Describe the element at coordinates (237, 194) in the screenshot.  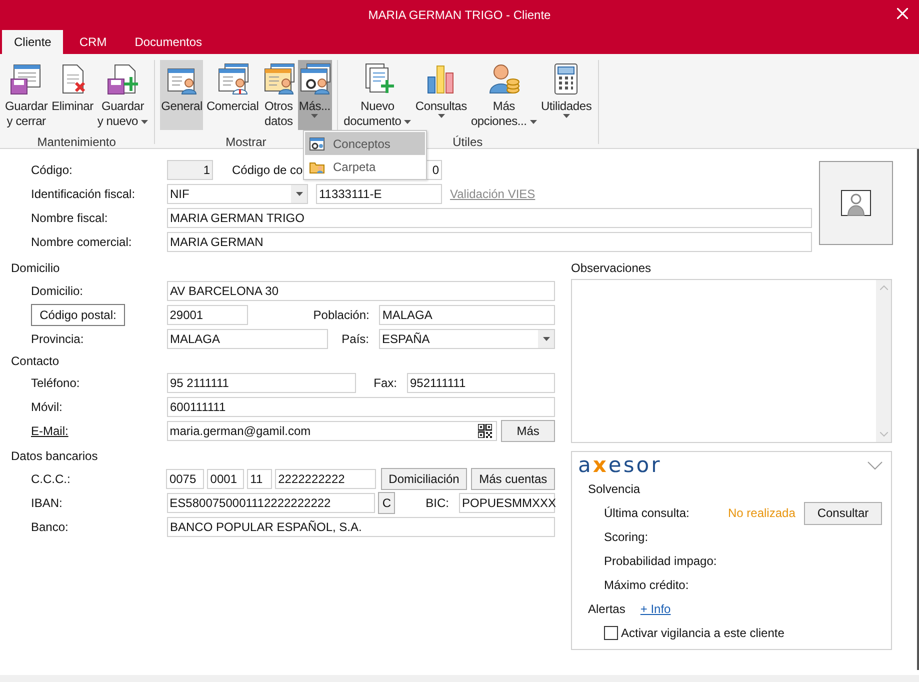
I see `tax-id-type-select: NIF` at that location.